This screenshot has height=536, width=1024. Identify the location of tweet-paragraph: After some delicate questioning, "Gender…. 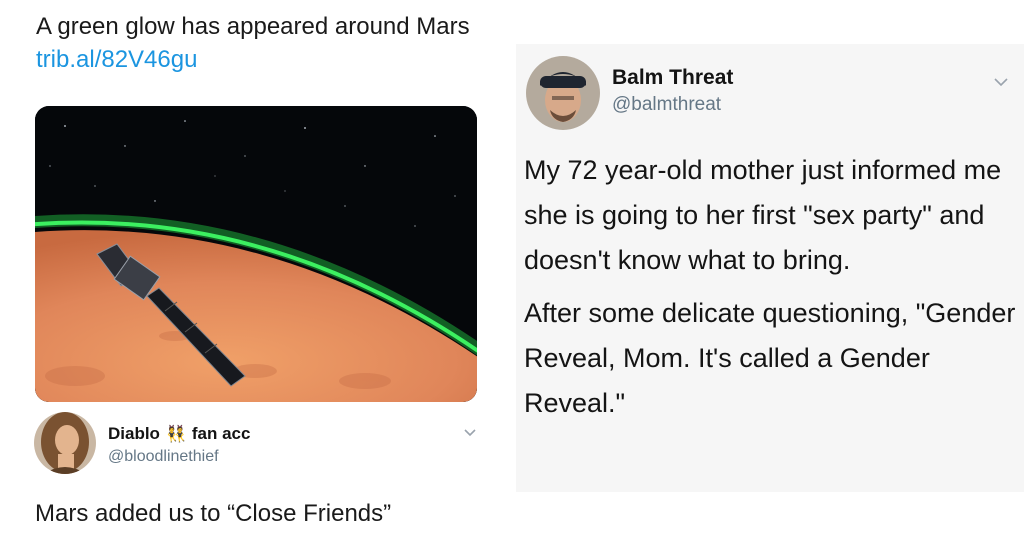
(770, 358).